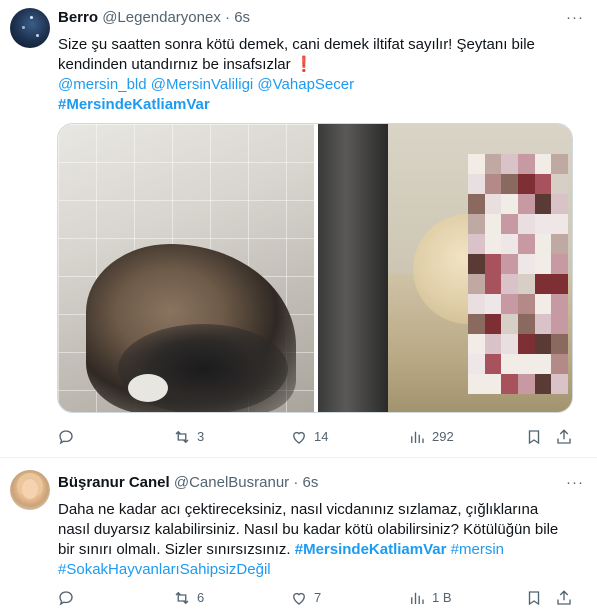  What do you see at coordinates (114, 482) in the screenshot?
I see `display-name: Büşranur Canel` at bounding box center [114, 482].